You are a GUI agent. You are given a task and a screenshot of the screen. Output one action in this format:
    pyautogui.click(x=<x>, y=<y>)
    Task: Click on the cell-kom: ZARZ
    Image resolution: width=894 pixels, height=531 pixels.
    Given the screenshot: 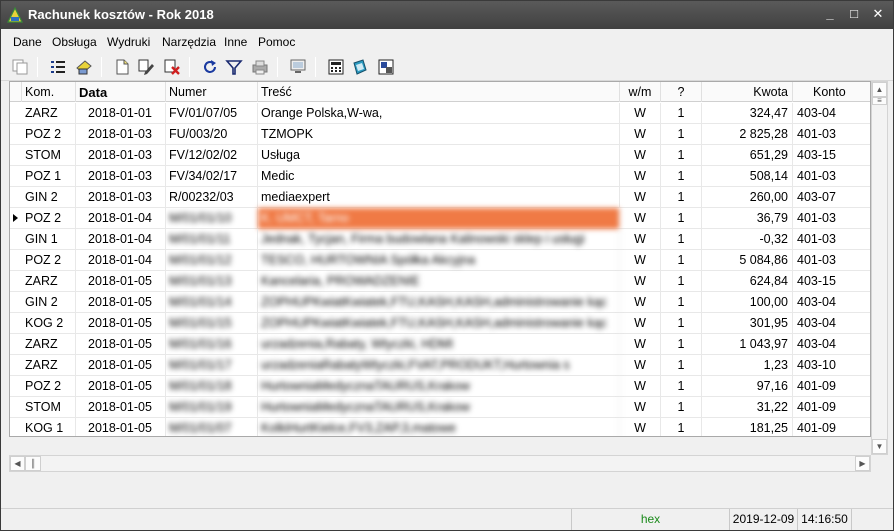 What is the action you would take?
    pyautogui.click(x=49, y=113)
    